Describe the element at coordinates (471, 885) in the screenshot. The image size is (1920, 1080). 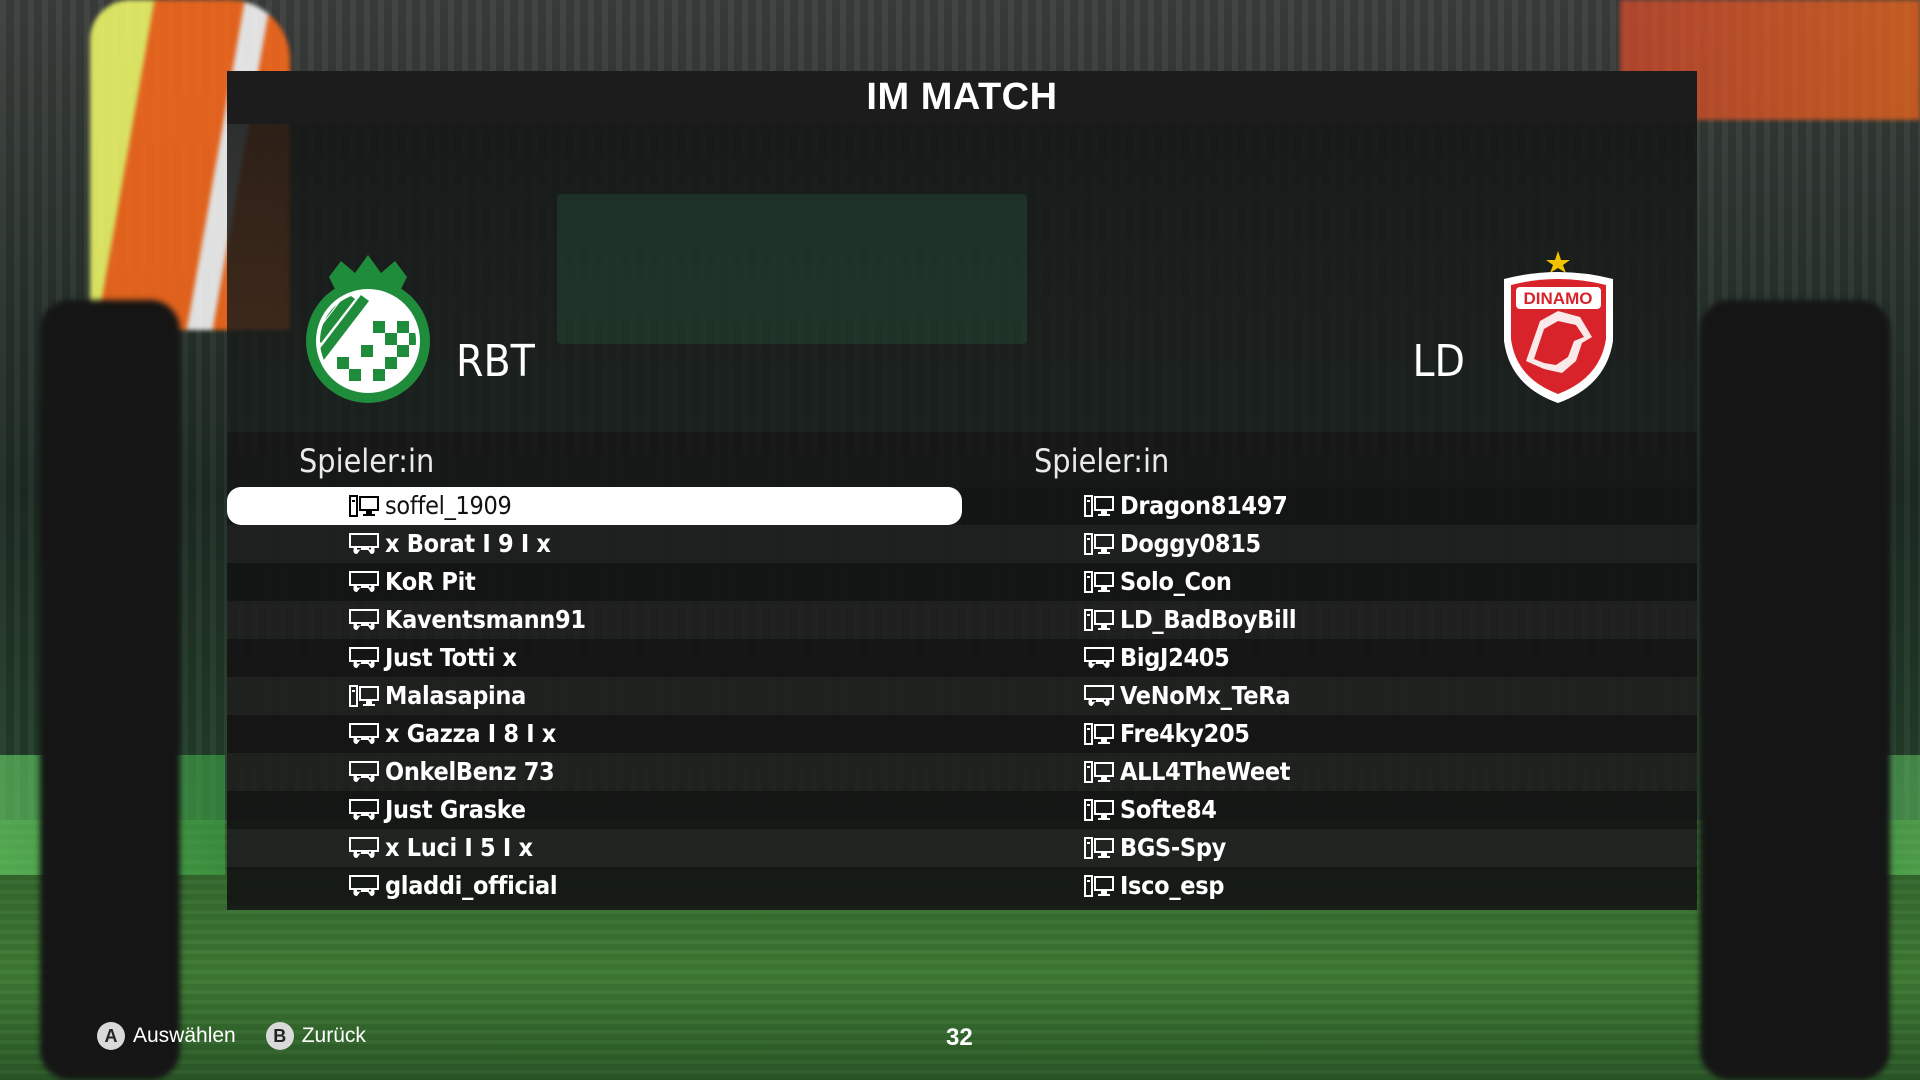
I see `player-name: gladdi_official` at that location.